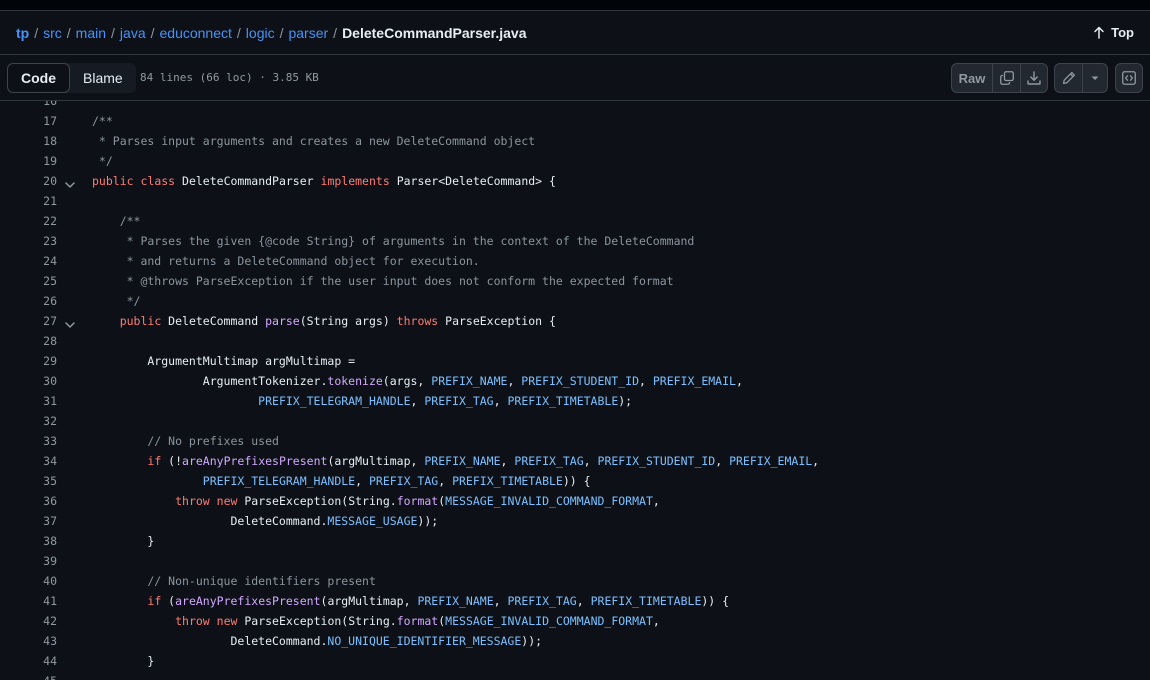 This screenshot has width=1150, height=680. I want to click on symbols-panel-button, so click(1129, 78).